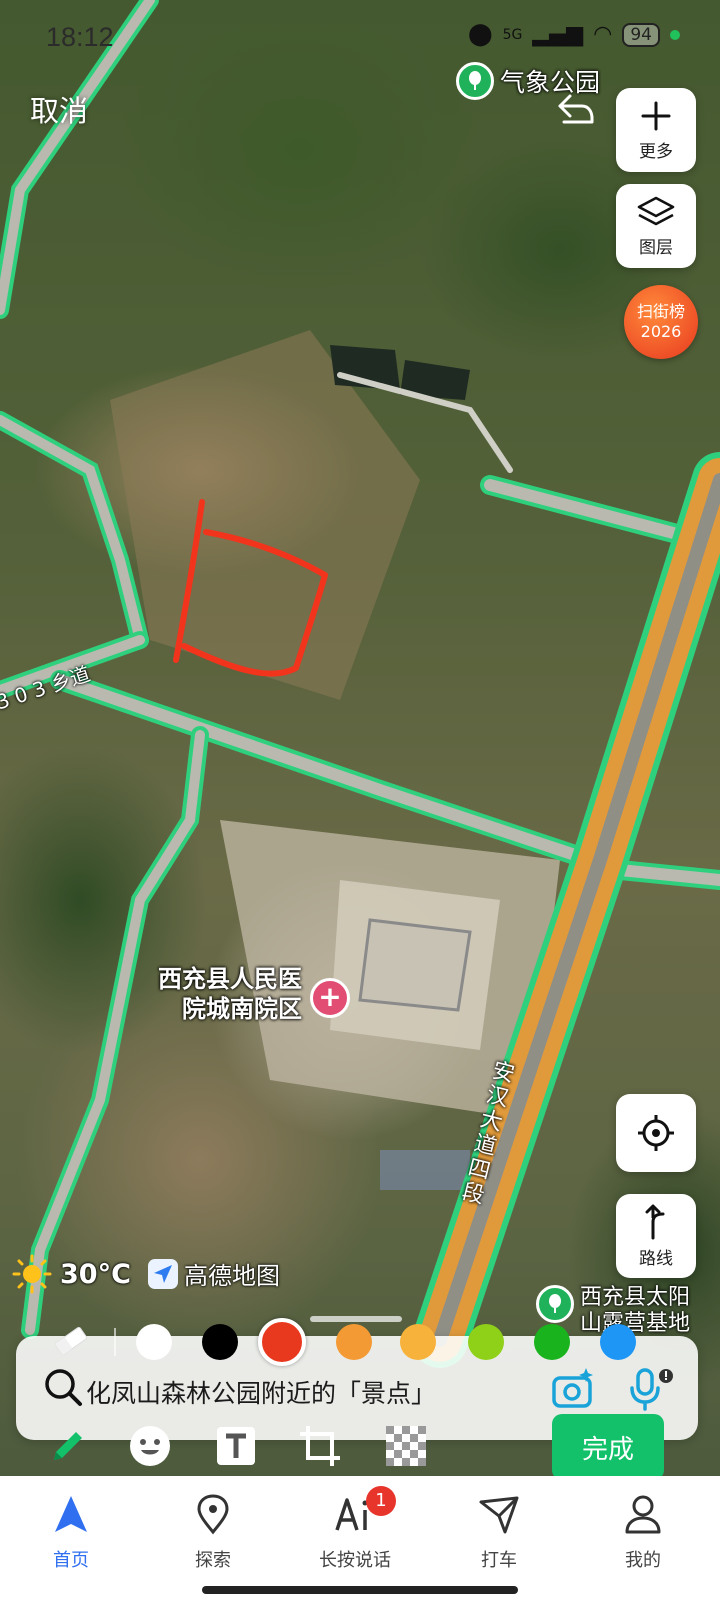  I want to click on sun-icon, so click(32, 1274).